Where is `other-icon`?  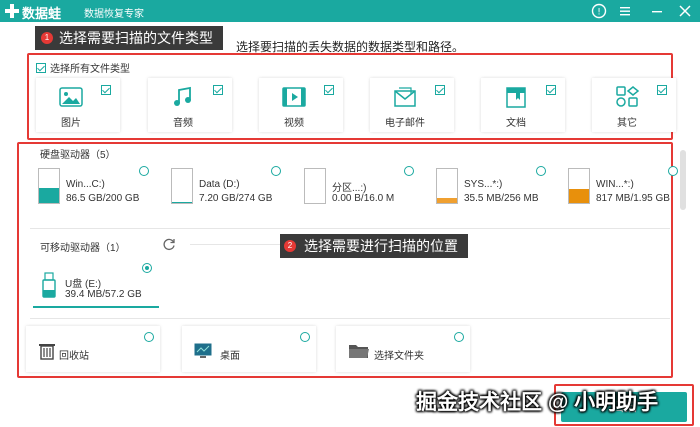
other-icon is located at coordinates (628, 96).